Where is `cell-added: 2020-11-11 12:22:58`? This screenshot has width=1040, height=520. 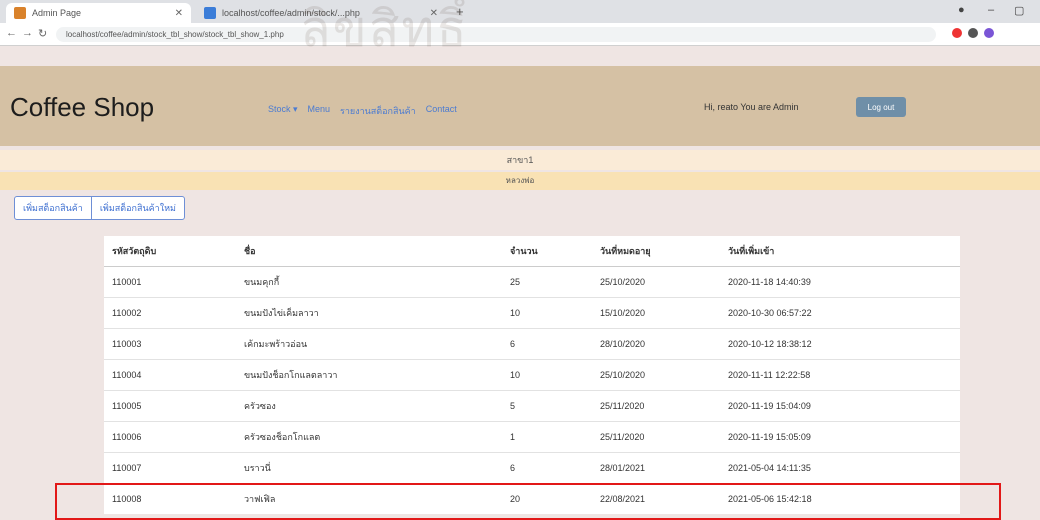
cell-added: 2020-11-11 12:22:58 is located at coordinates (840, 374).